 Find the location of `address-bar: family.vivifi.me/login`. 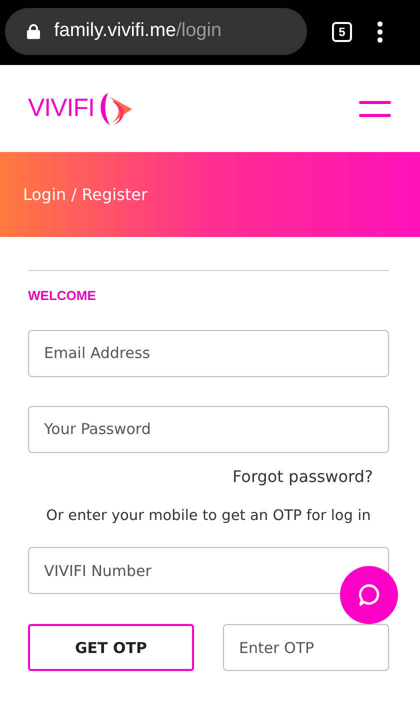

address-bar: family.vivifi.me/login is located at coordinates (156, 31).